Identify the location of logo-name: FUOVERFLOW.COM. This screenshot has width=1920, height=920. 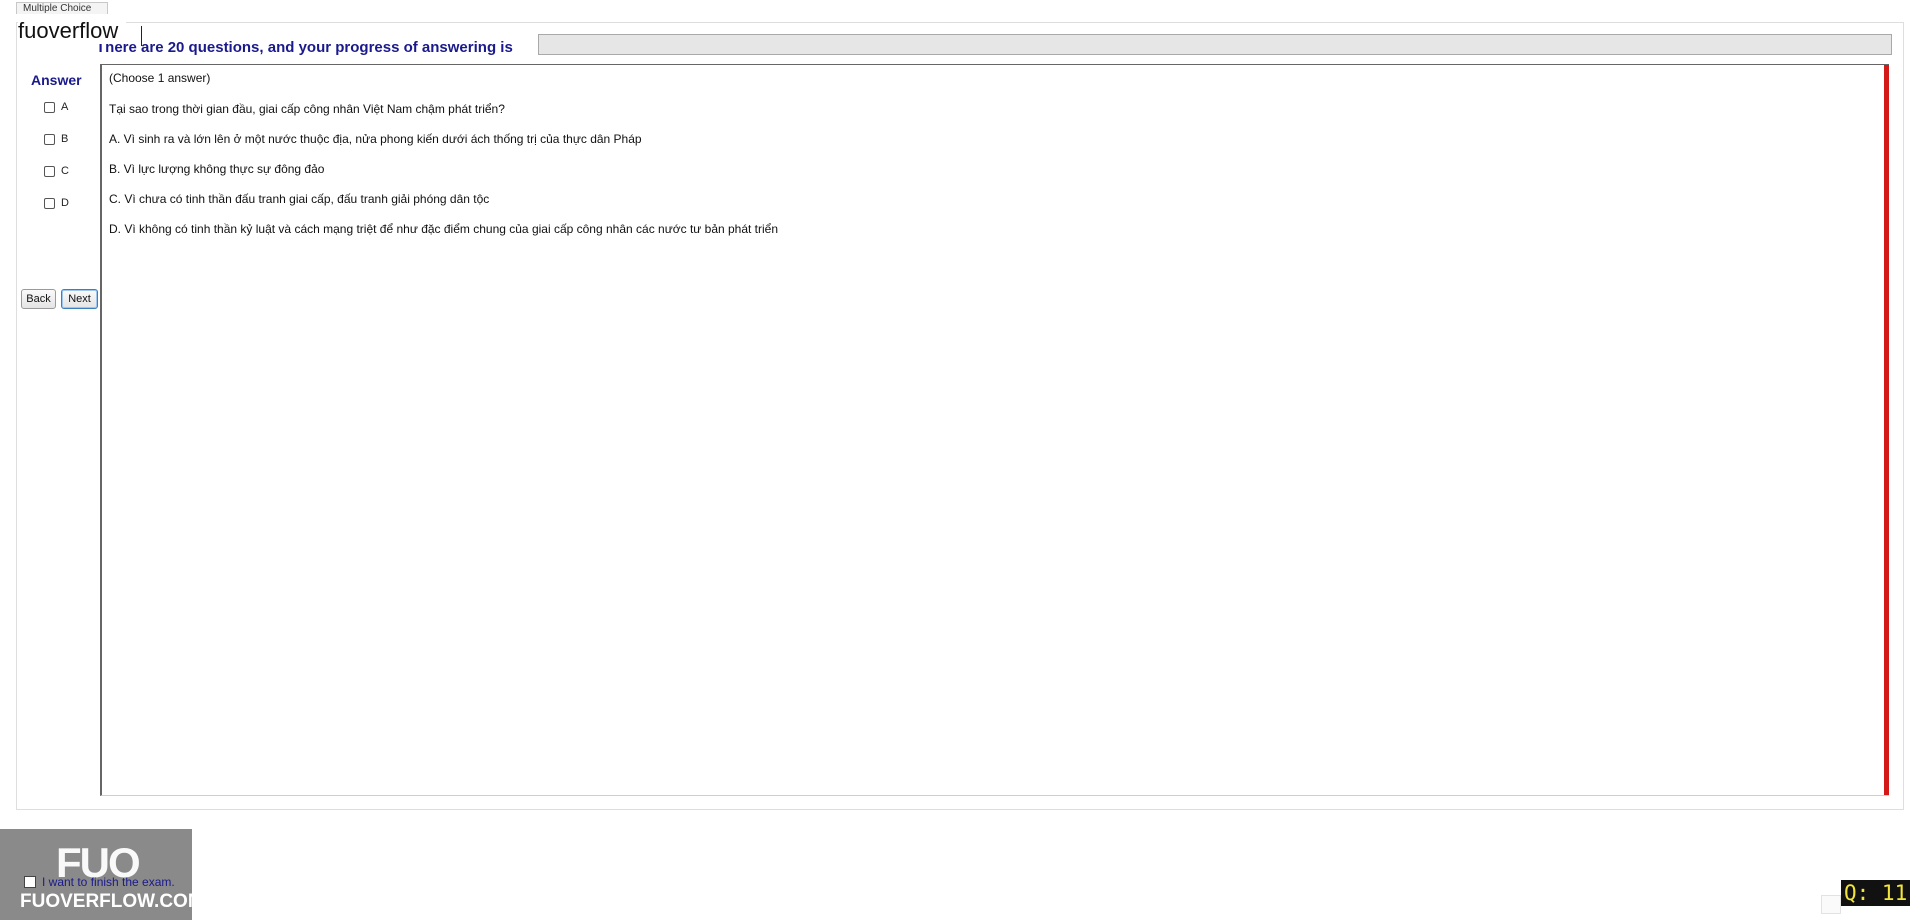
(106, 901).